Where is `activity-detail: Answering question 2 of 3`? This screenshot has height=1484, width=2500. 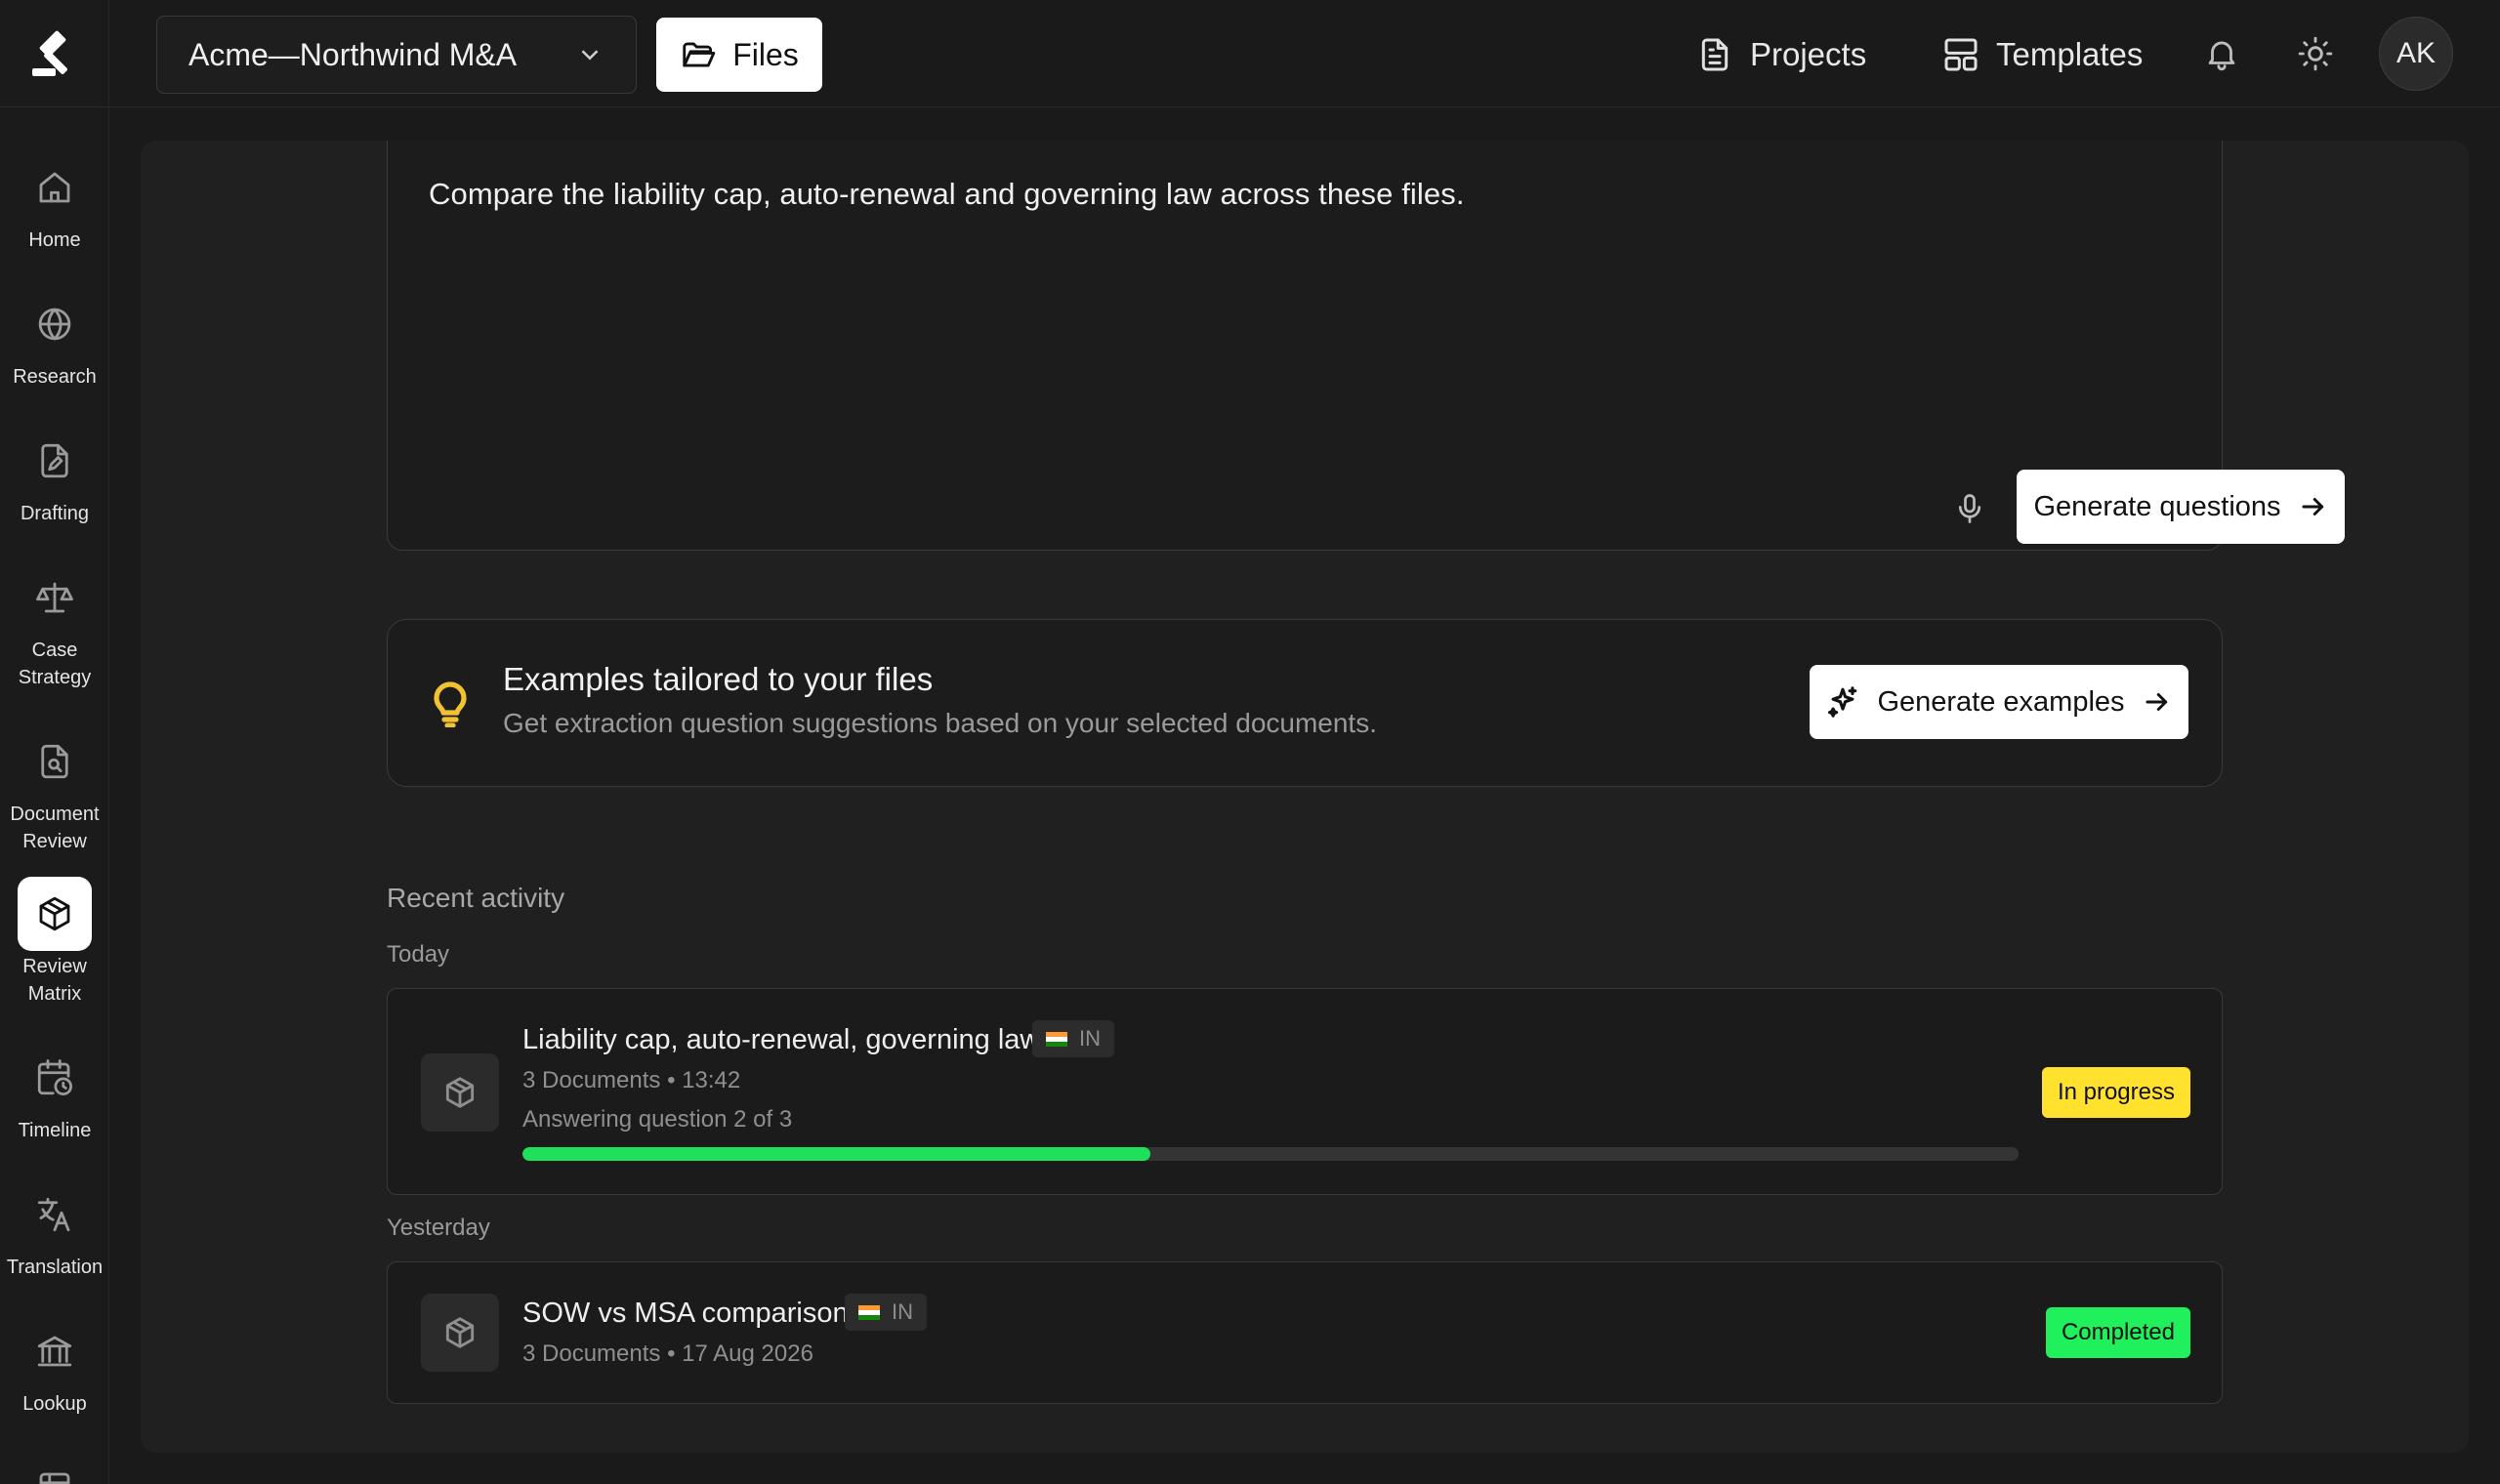 activity-detail: Answering question 2 of 3 is located at coordinates (657, 1120).